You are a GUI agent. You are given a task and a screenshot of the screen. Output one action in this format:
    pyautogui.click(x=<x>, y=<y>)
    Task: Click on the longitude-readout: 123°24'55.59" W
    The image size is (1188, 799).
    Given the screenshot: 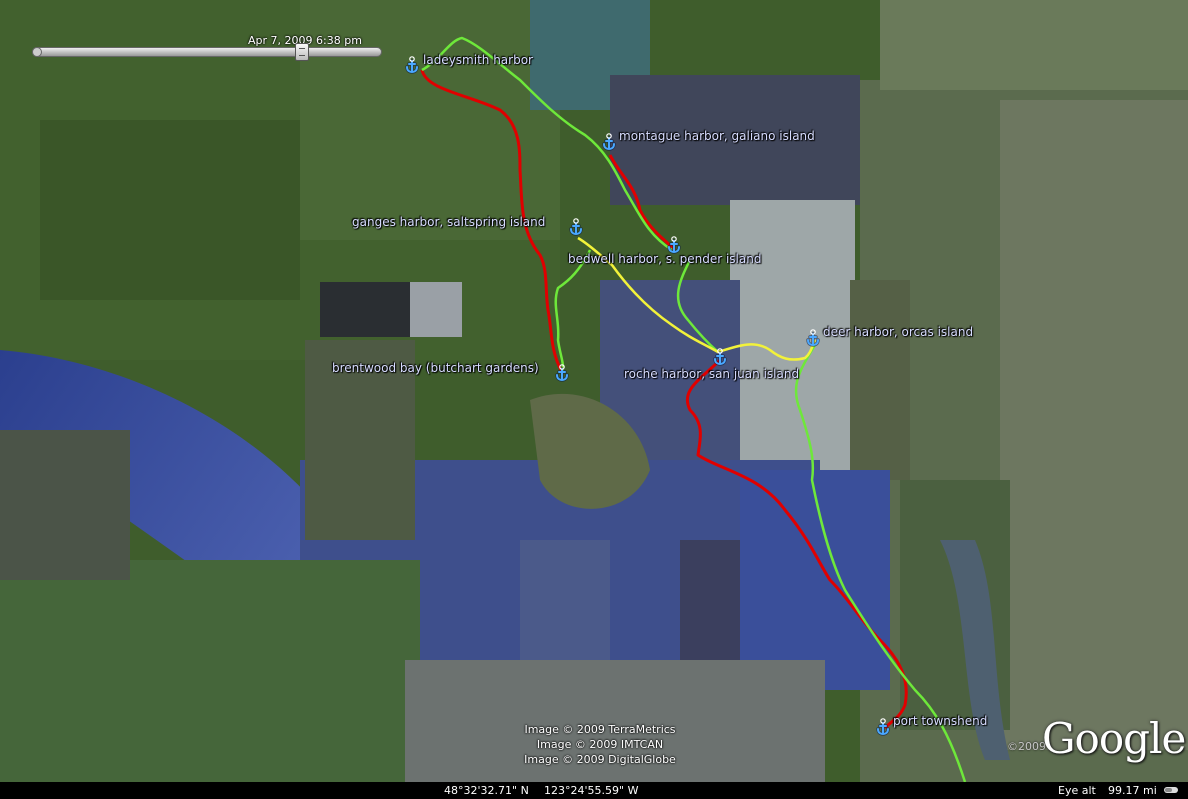 What is the action you would take?
    pyautogui.click(x=591, y=790)
    